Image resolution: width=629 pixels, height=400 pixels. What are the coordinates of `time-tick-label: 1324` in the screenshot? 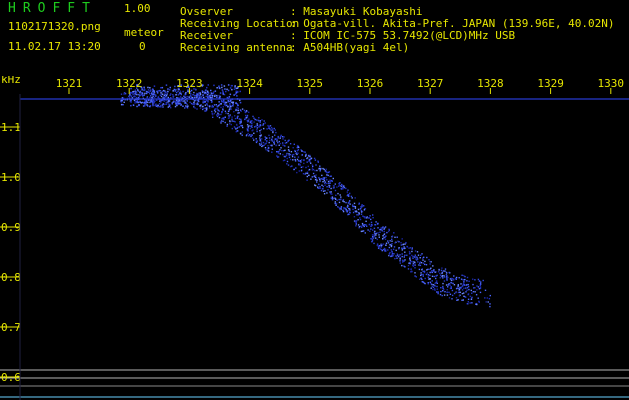 It's located at (249, 83).